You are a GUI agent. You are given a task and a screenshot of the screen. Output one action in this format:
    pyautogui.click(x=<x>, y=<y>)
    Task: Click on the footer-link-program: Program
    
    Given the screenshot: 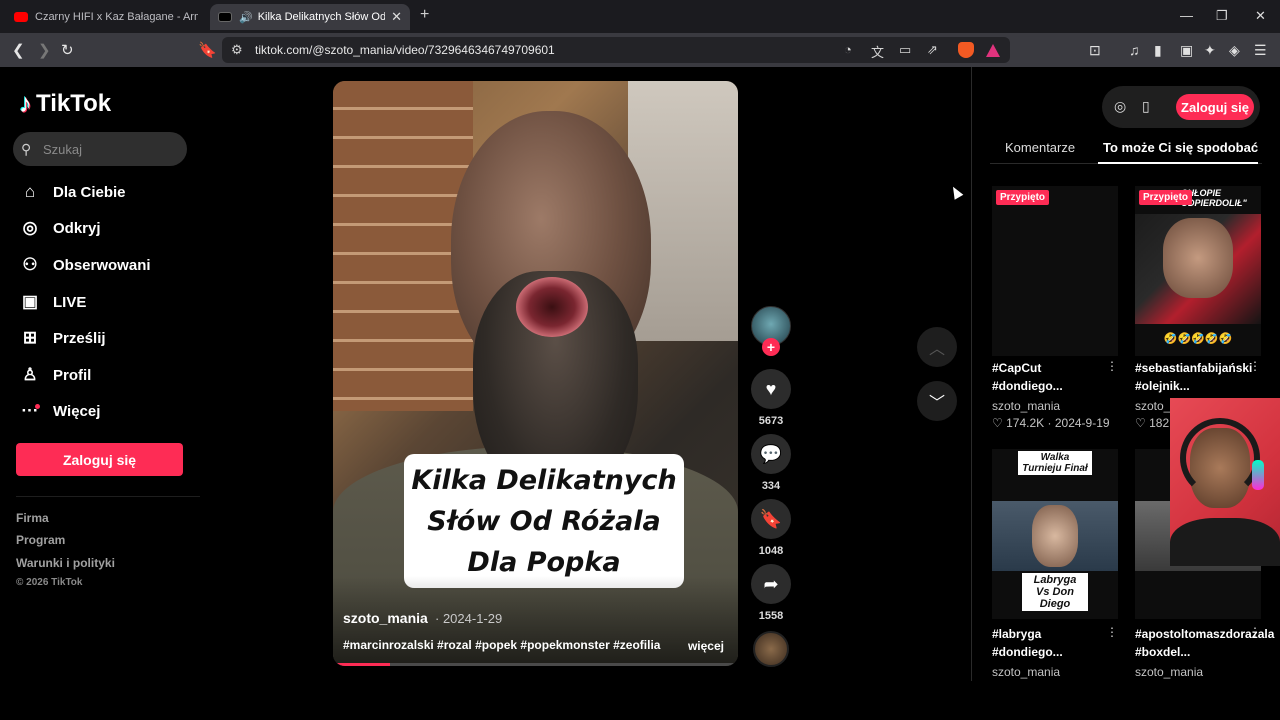 What is the action you would take?
    pyautogui.click(x=40, y=540)
    